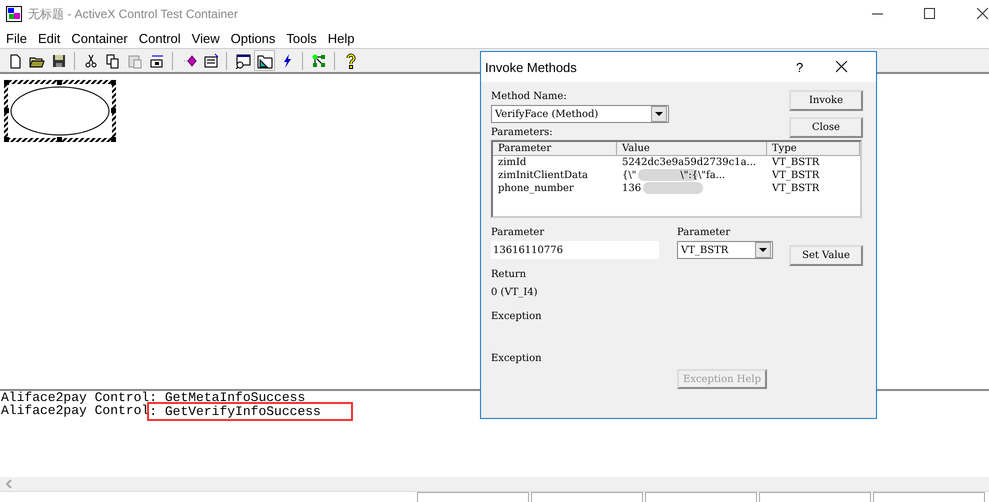 The height and width of the screenshot is (502, 989). I want to click on menu-item: Container, so click(99, 38).